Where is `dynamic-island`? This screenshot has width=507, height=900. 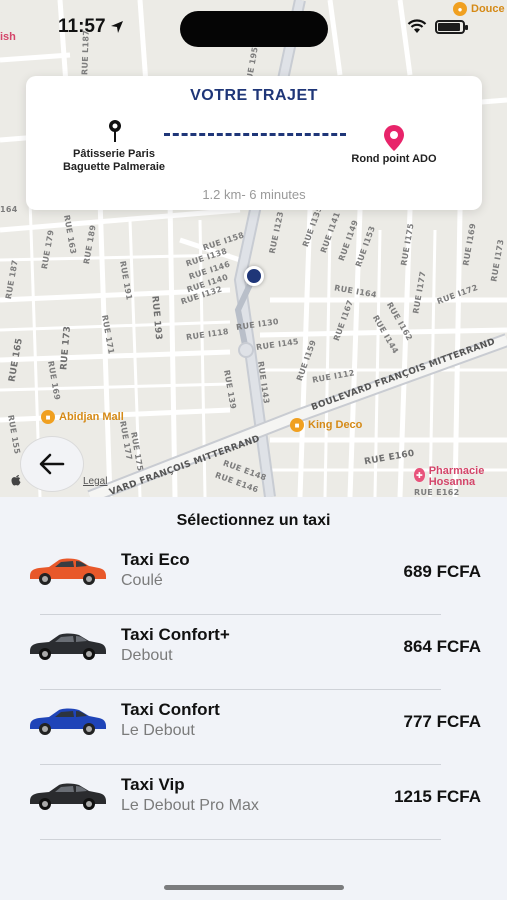 dynamic-island is located at coordinates (254, 29).